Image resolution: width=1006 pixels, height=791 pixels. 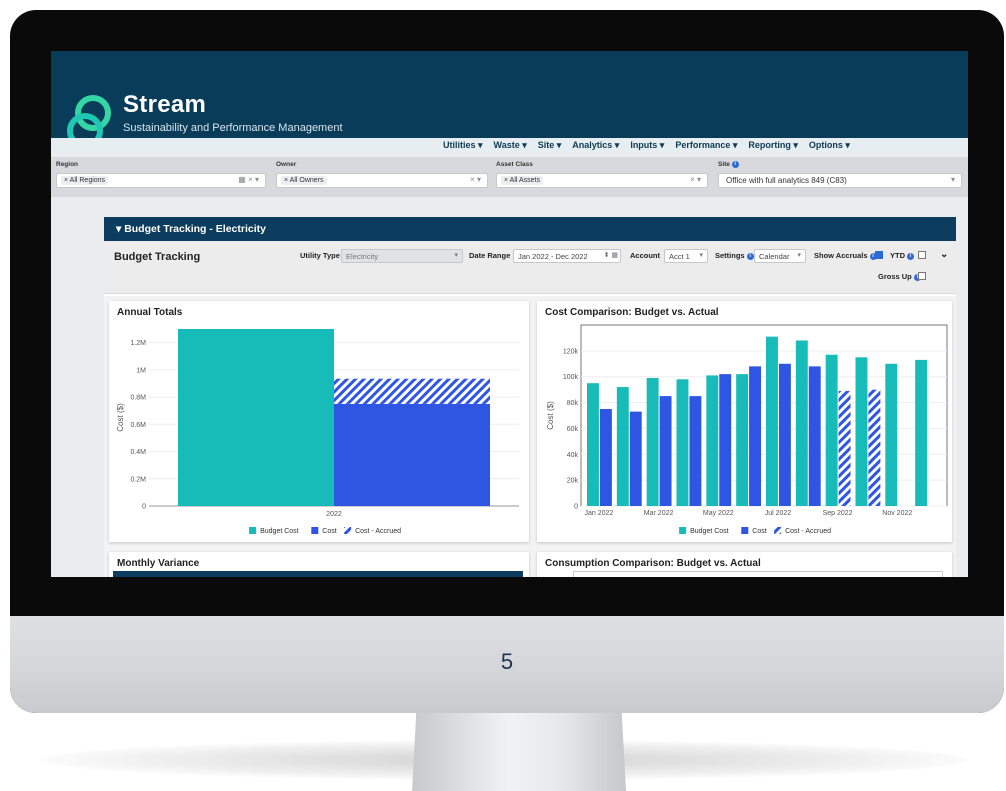 I want to click on app-name: Stream, so click(x=165, y=104).